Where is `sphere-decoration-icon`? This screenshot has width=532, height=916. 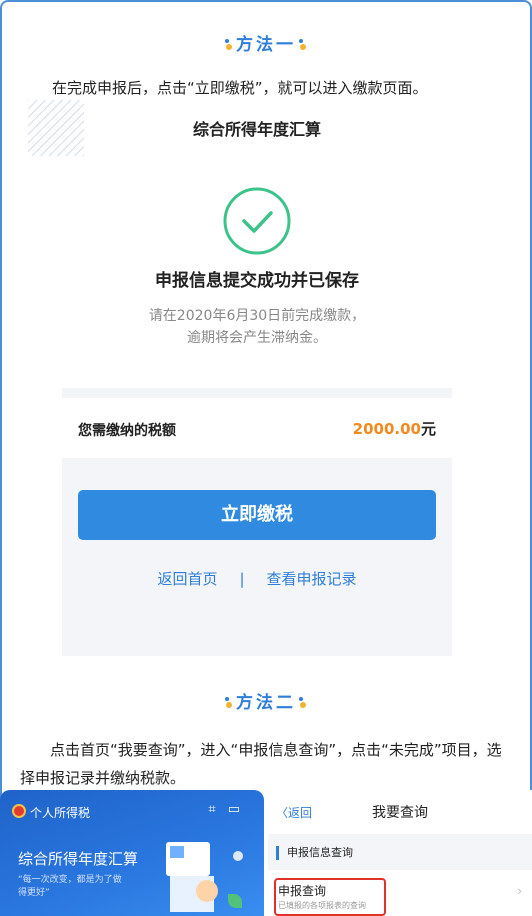 sphere-decoration-icon is located at coordinates (238, 856).